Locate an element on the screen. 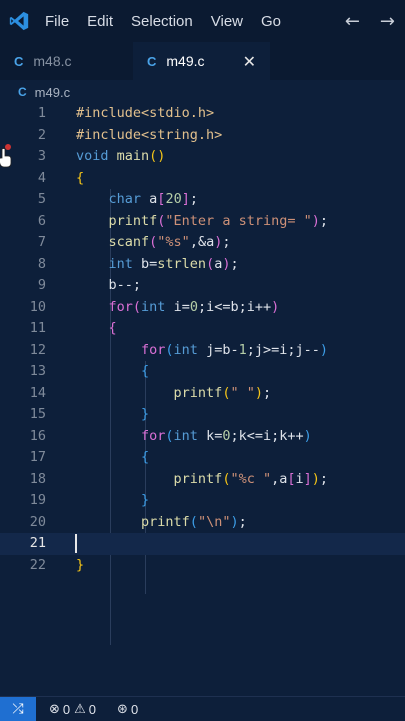  menu-go: Go is located at coordinates (271, 21).